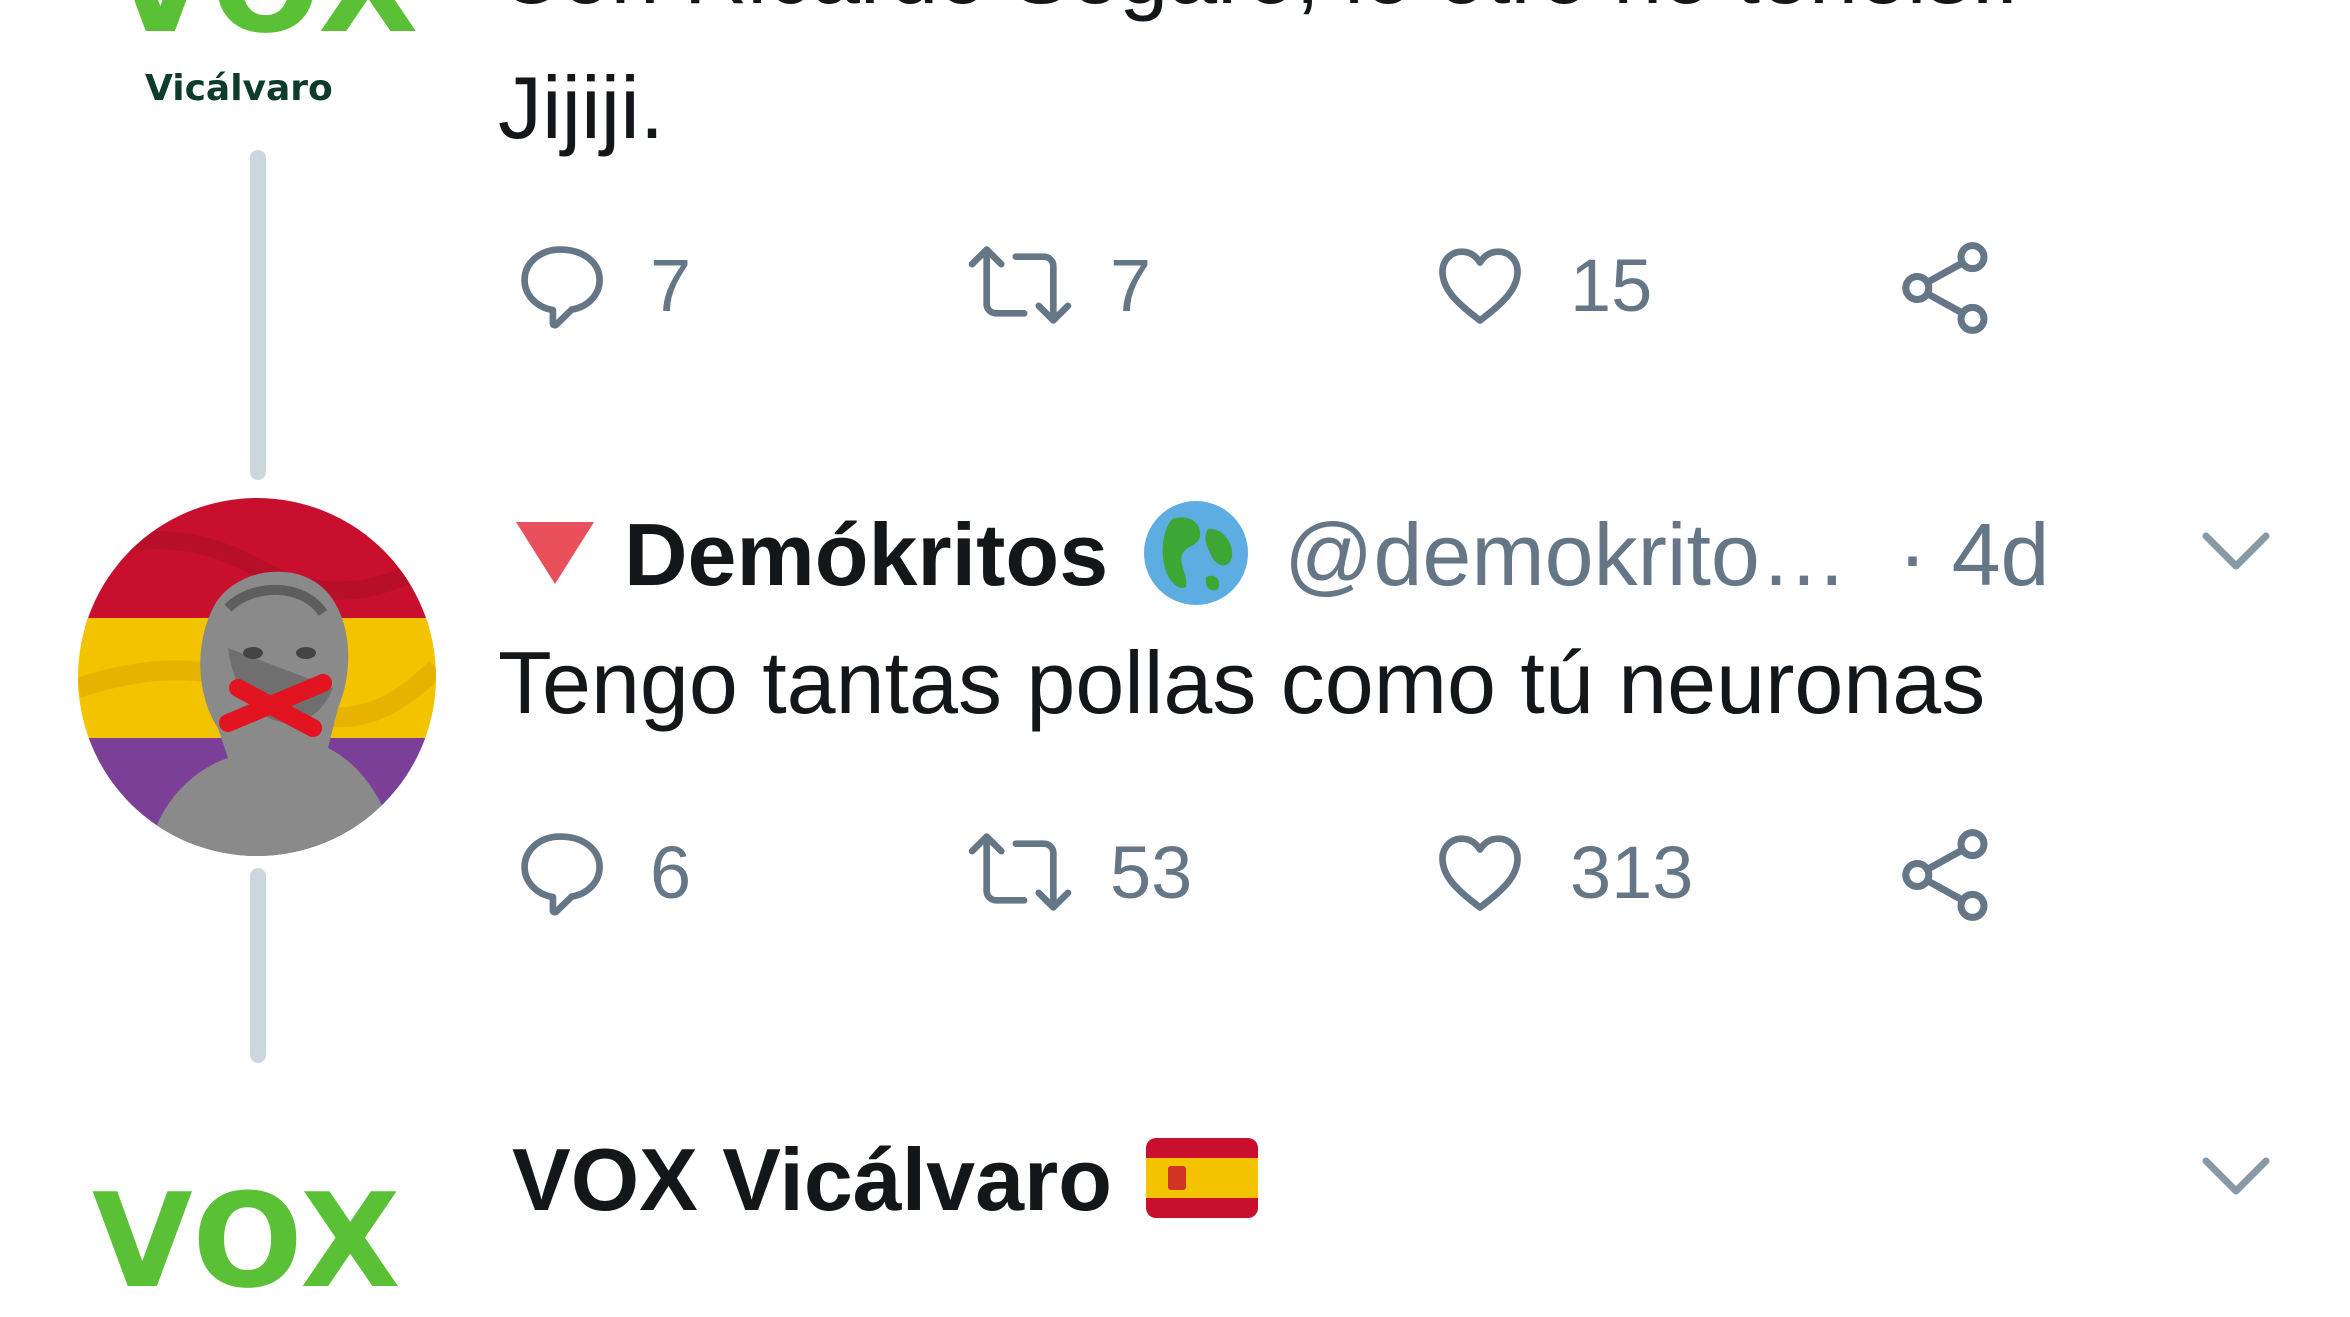 The image size is (2350, 1317). I want to click on share-button, so click(1946, 875).